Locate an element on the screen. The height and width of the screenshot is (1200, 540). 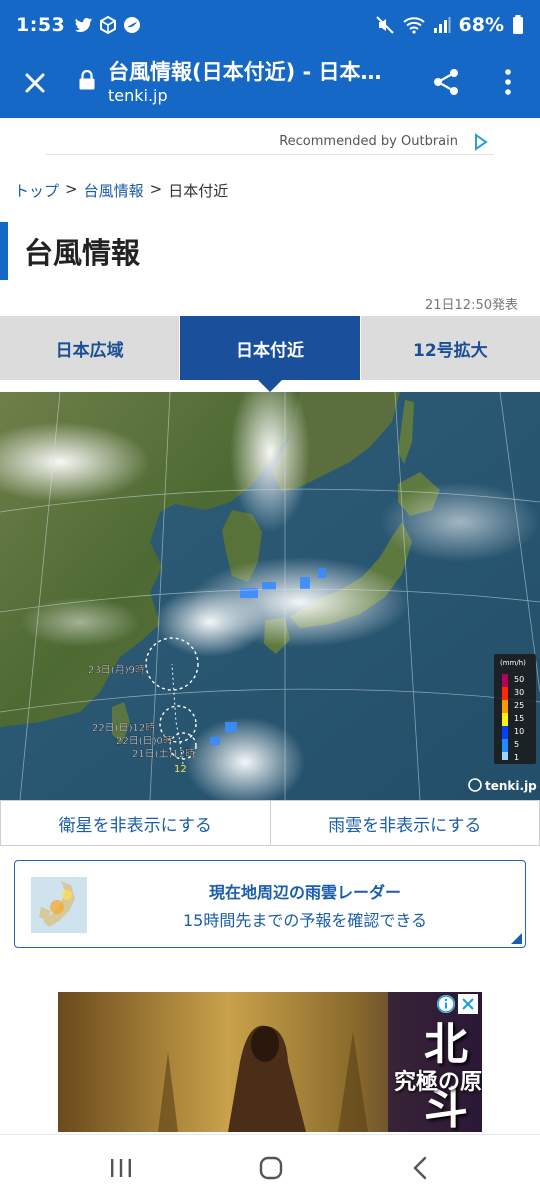
map-toggle-buttons: 衛星を非表示にする 雨雲を非表示にする is located at coordinates (270, 823).